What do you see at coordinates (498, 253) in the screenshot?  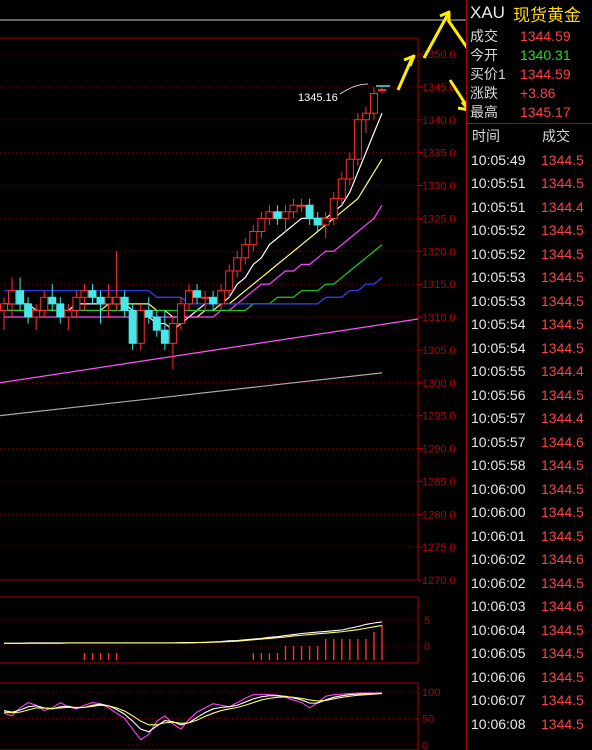 I see `tick-time: 10:05:52` at bounding box center [498, 253].